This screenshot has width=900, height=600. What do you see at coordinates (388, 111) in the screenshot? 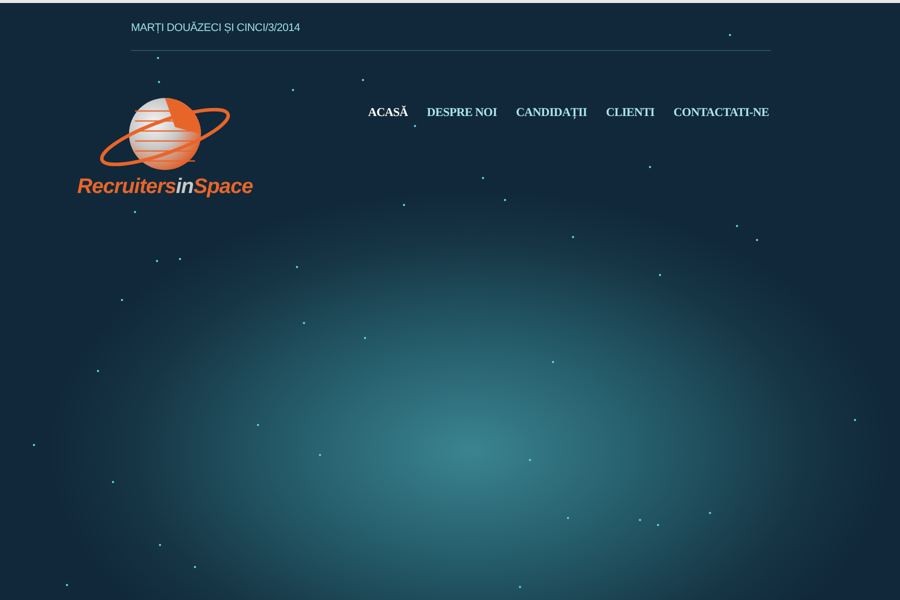
I see `nav-link: ACASĂ` at bounding box center [388, 111].